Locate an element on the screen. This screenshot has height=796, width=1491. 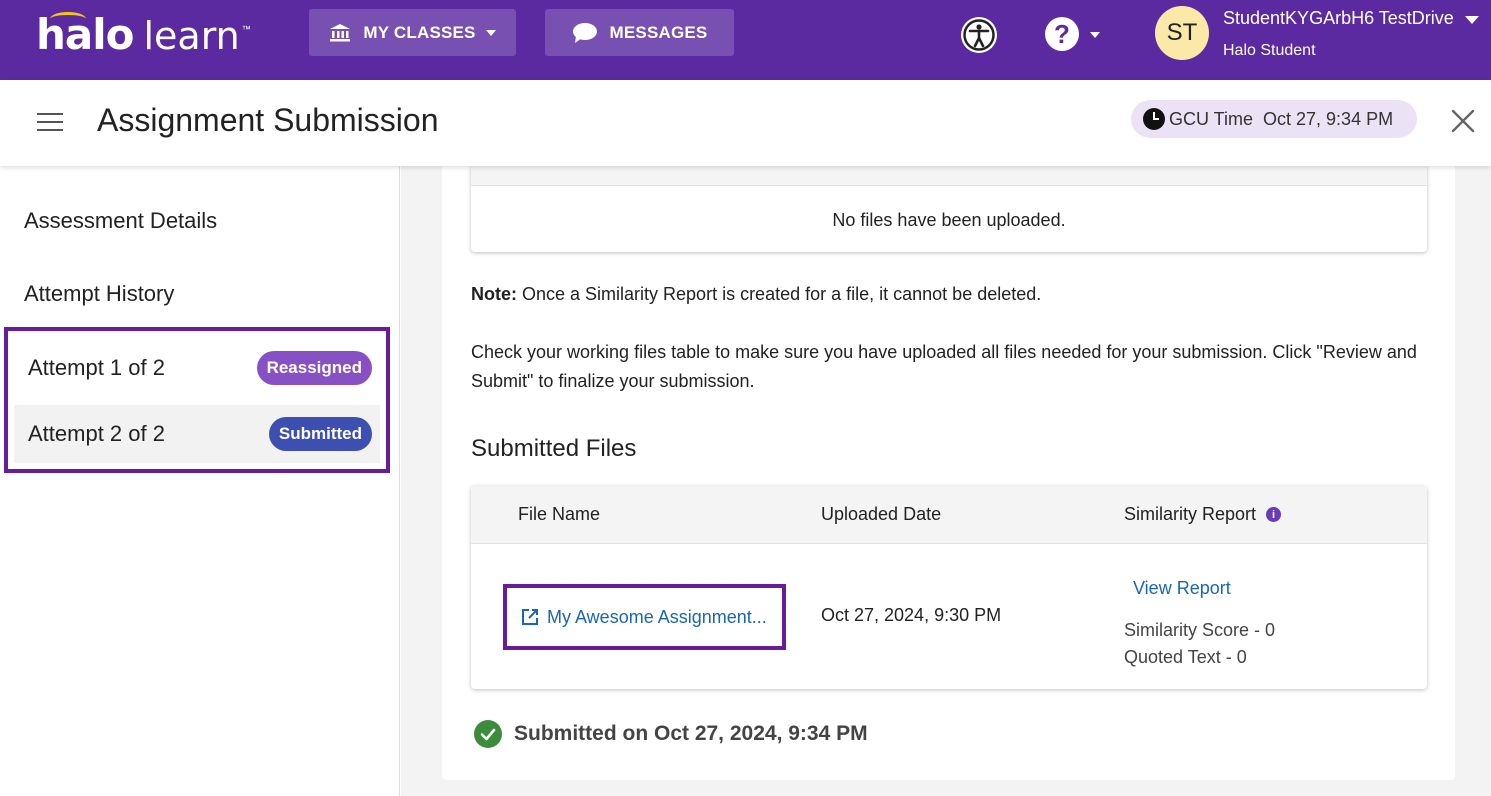
clock-icon is located at coordinates (1154, 119).